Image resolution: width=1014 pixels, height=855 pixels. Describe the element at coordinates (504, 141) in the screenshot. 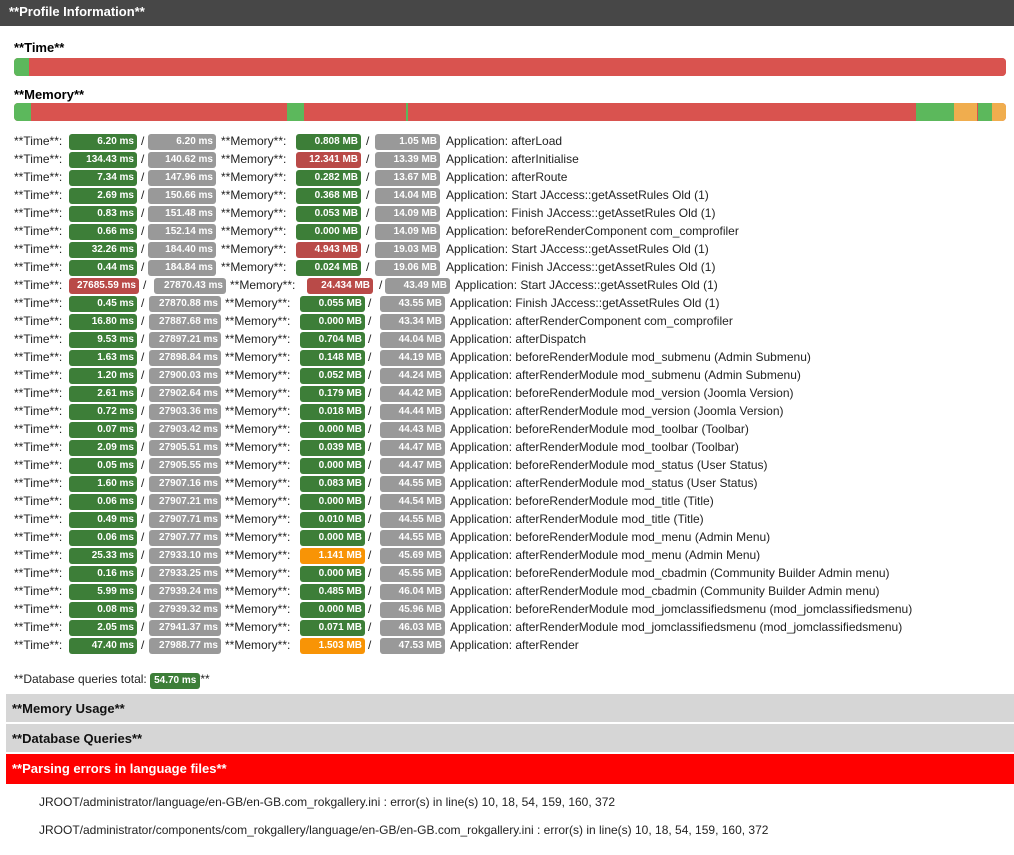

I see `row-message: Application: afterLoad` at that location.